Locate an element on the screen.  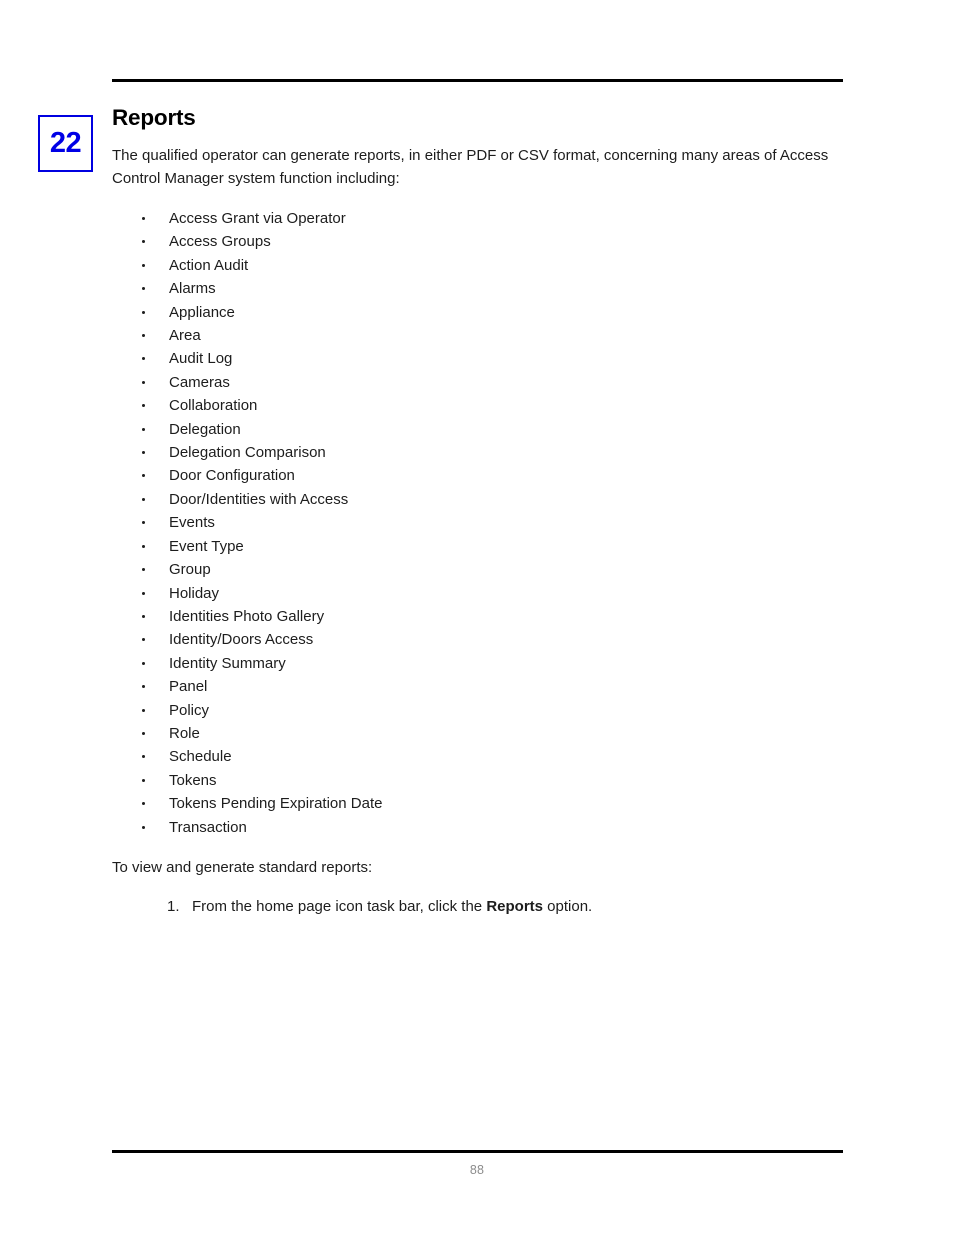
list-item-label: Area is located at coordinates (185, 336).